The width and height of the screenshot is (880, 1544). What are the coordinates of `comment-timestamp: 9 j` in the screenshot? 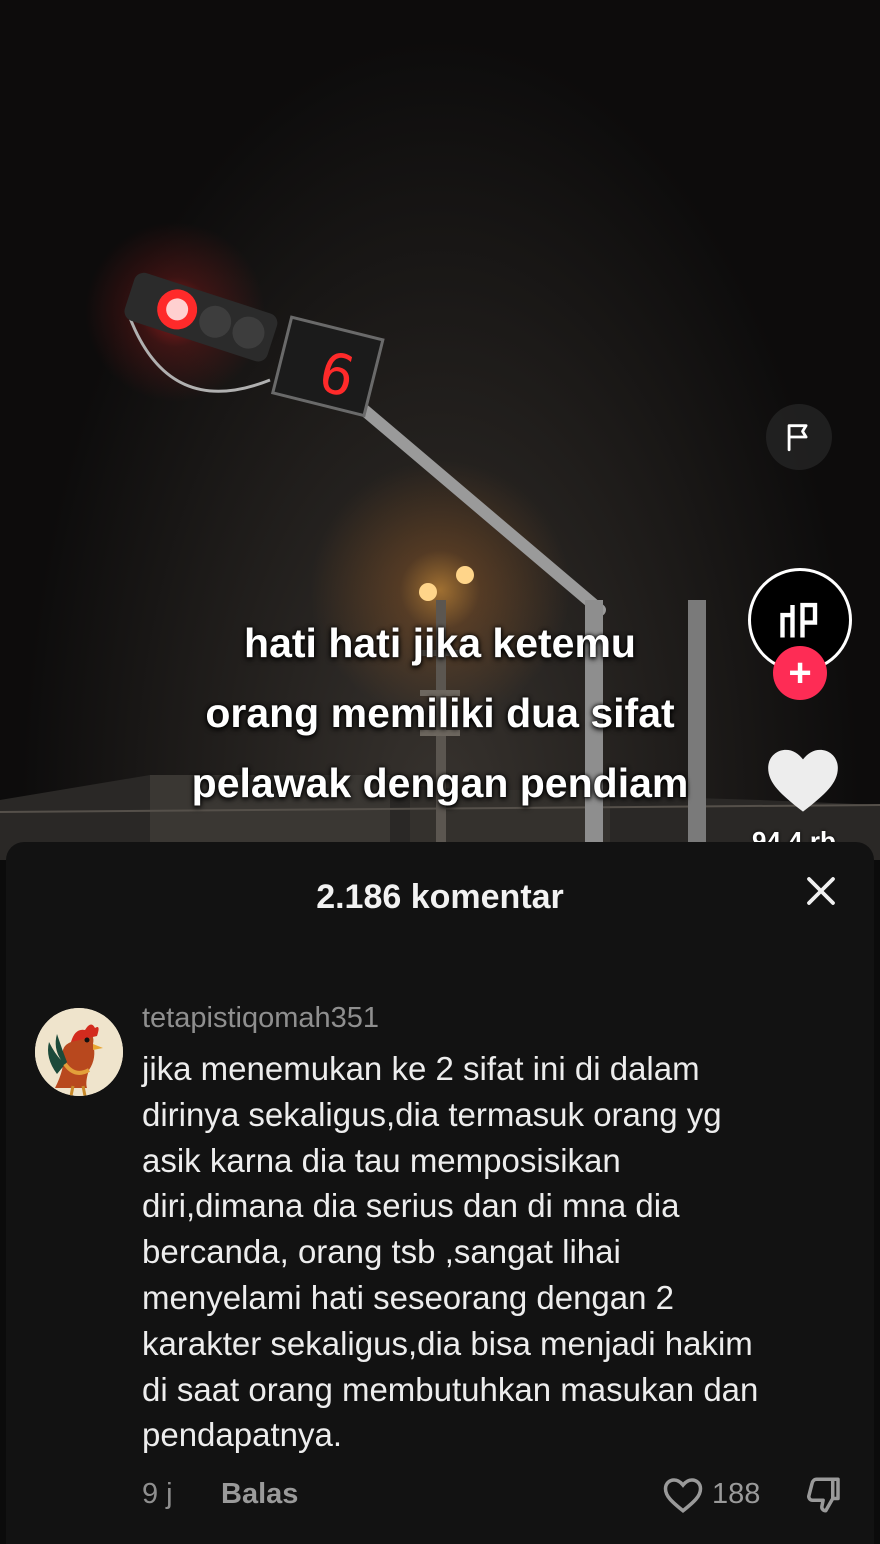 It's located at (157, 1494).